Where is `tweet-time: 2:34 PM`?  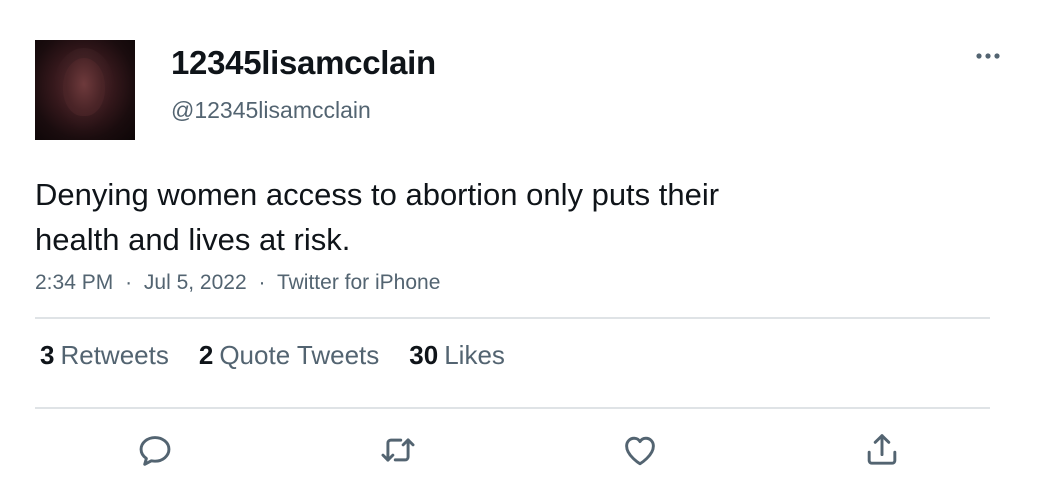
tweet-time: 2:34 PM is located at coordinates (74, 282).